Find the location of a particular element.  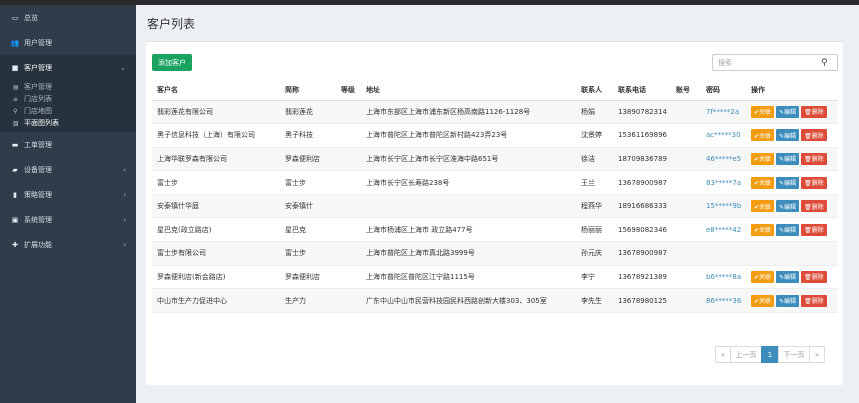

column-header: 等级 is located at coordinates (348, 90).